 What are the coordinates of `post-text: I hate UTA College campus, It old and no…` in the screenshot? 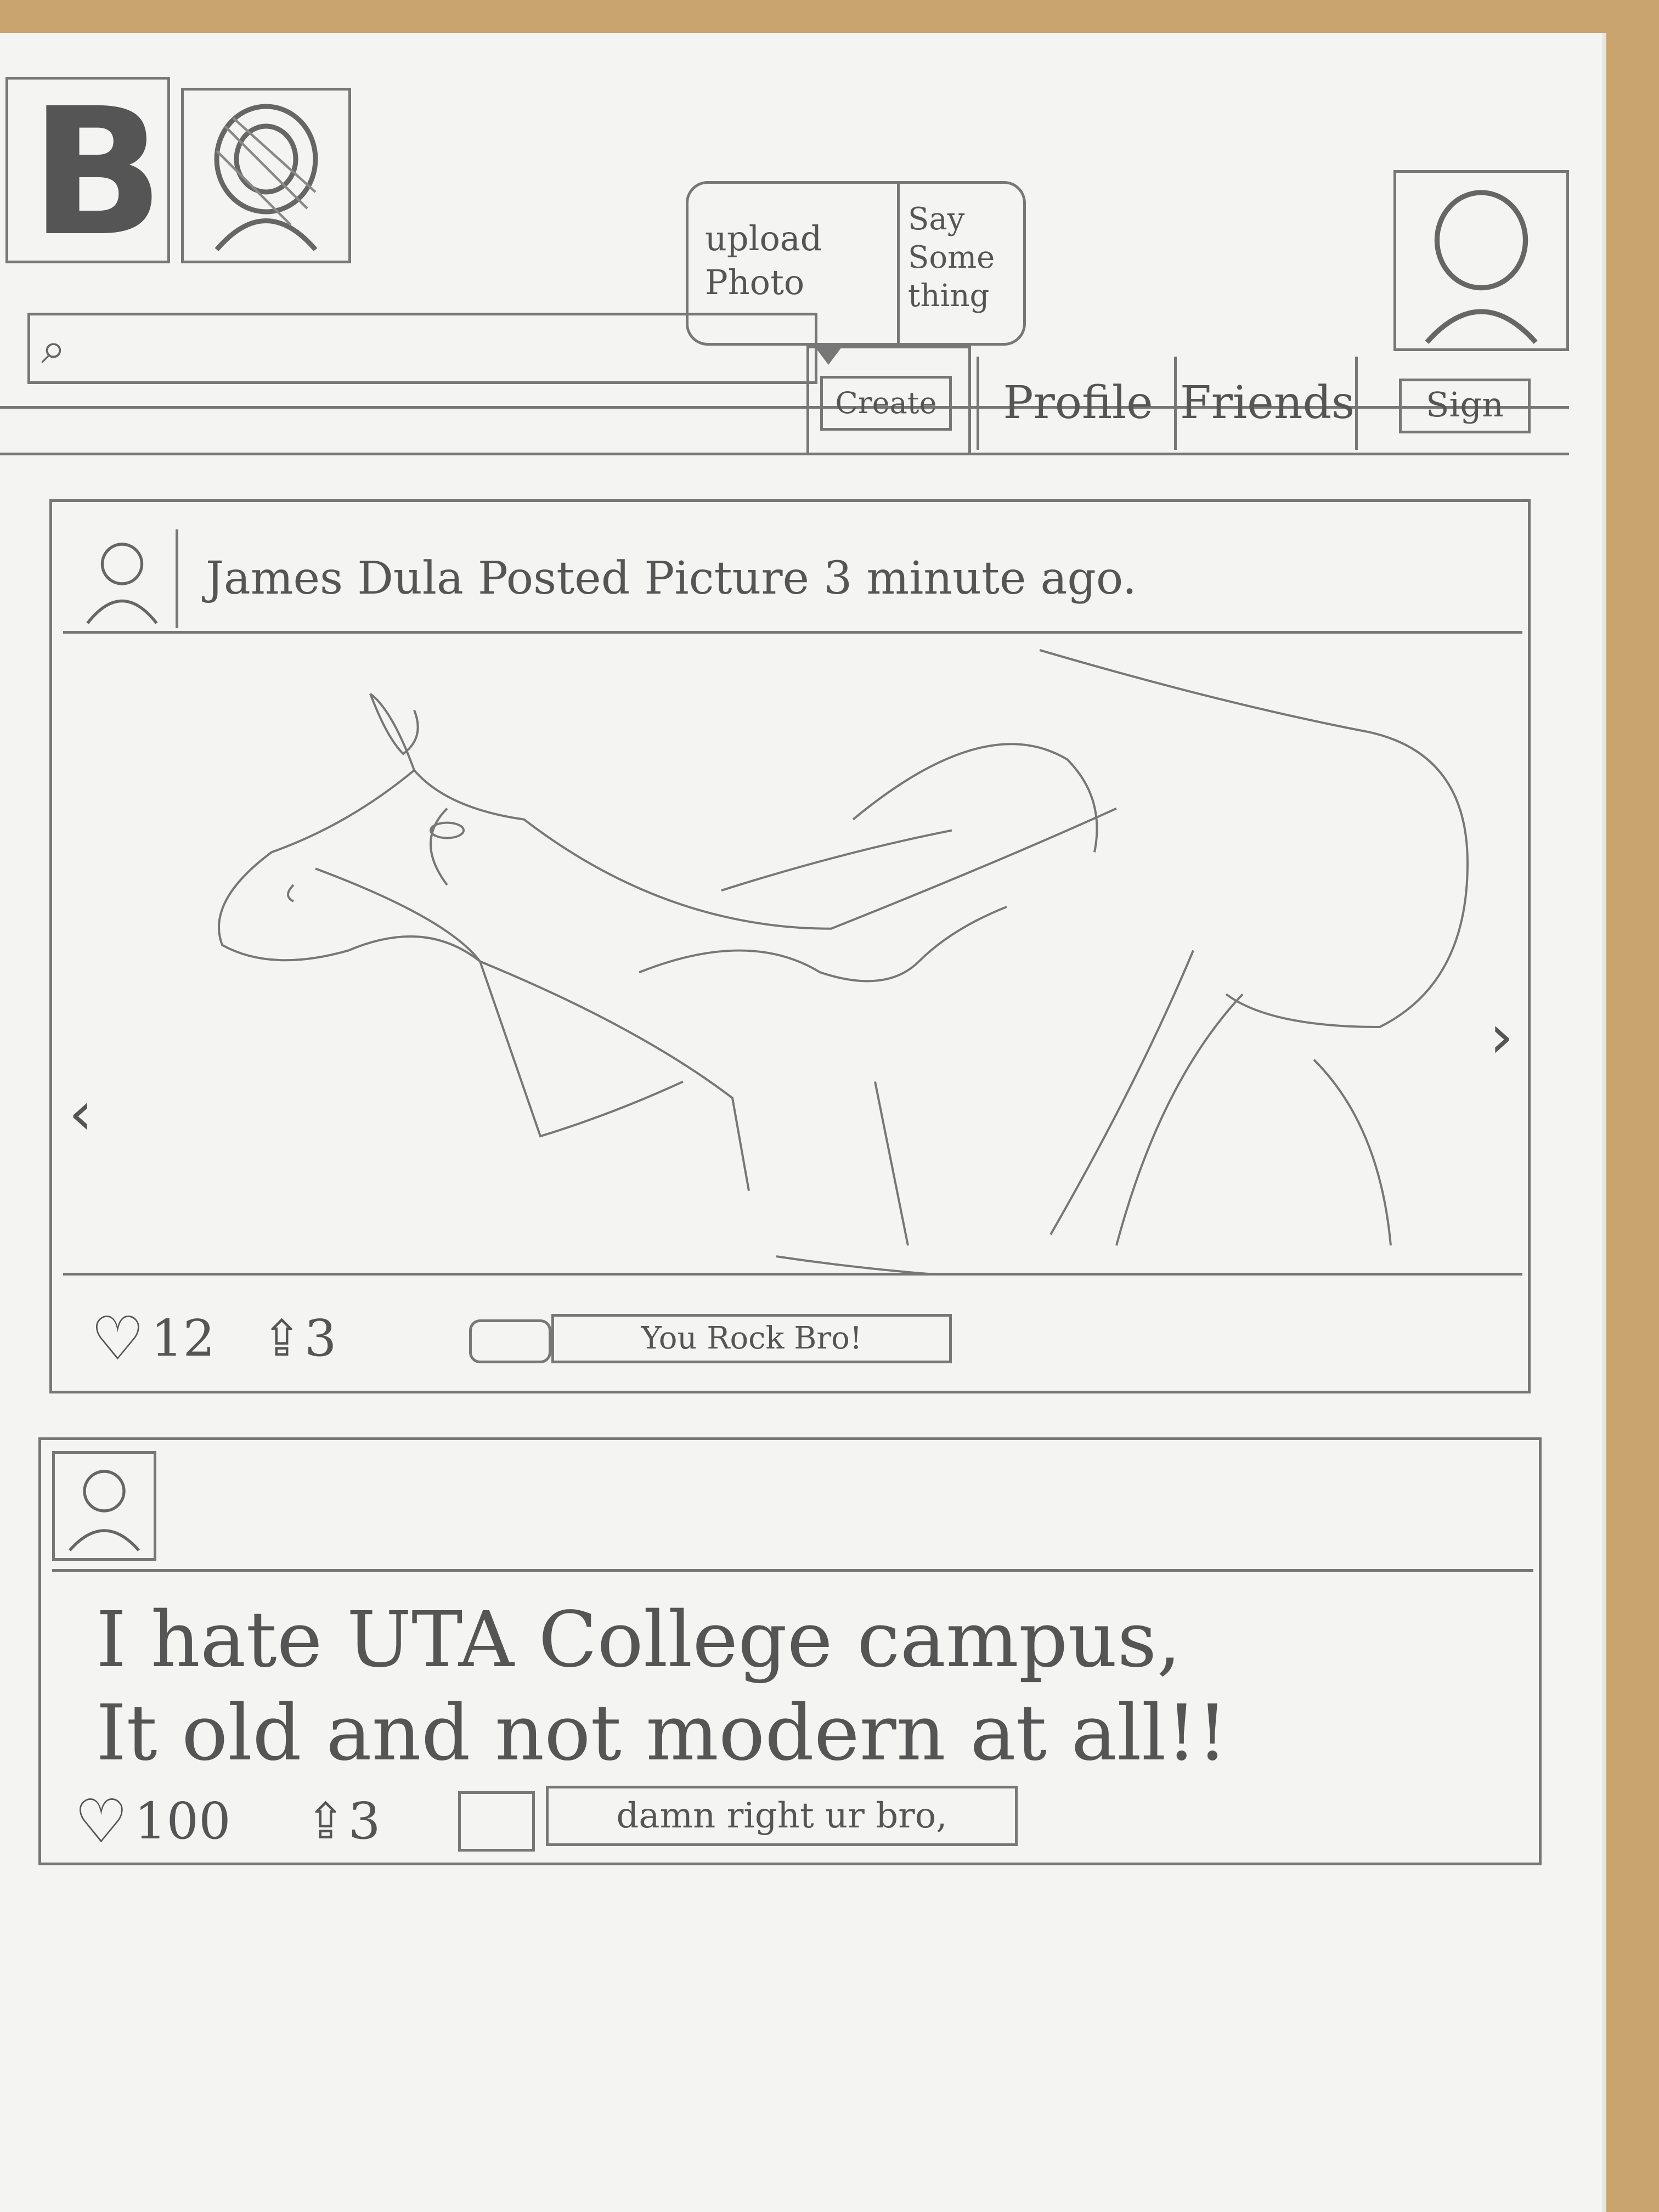 It's located at (798, 1687).